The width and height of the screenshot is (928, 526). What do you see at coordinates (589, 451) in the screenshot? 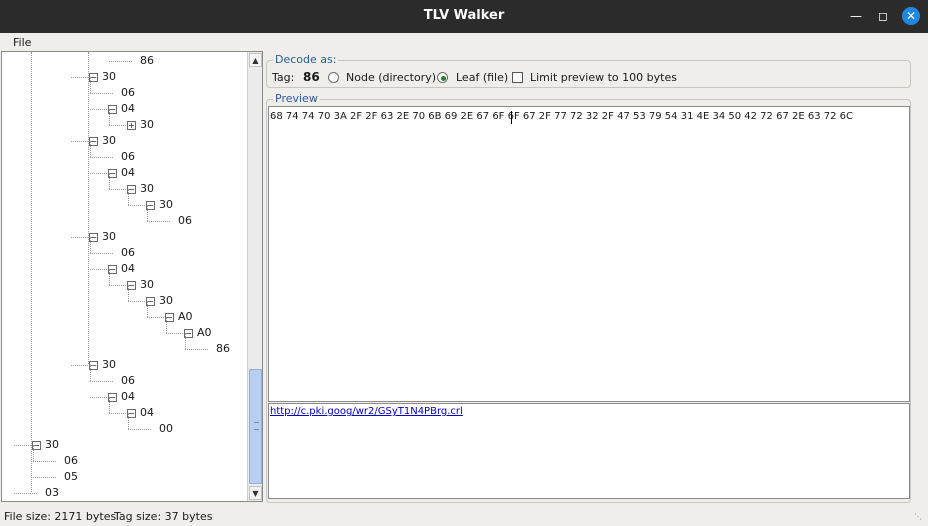
I see `decoded-preview: http://c.pki.goog/wr2/GSyT1N4PBrg.crl` at bounding box center [589, 451].